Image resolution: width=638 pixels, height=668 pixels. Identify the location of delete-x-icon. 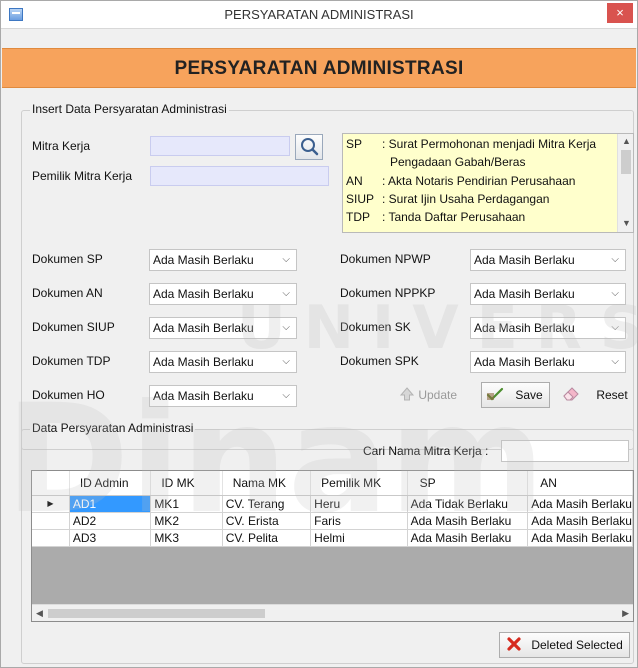
(514, 644).